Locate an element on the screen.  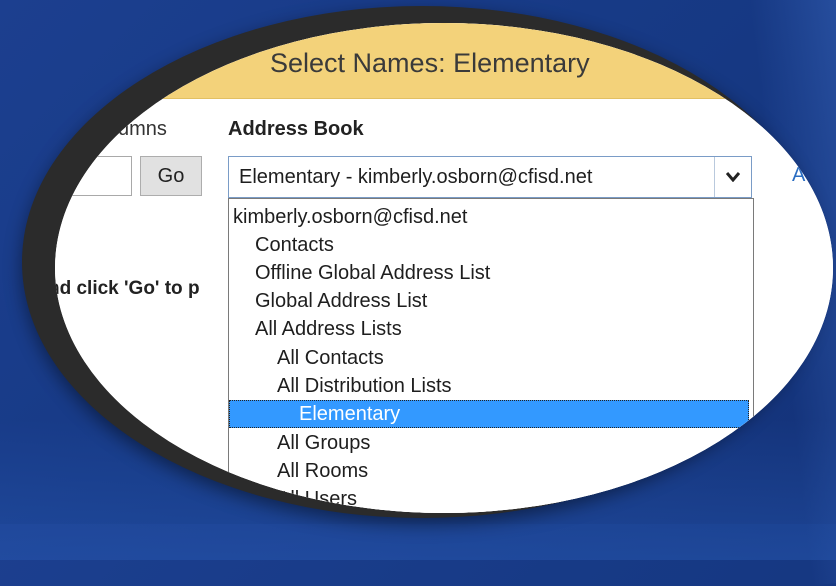
list-item-label: All Contacts is located at coordinates (330, 358).